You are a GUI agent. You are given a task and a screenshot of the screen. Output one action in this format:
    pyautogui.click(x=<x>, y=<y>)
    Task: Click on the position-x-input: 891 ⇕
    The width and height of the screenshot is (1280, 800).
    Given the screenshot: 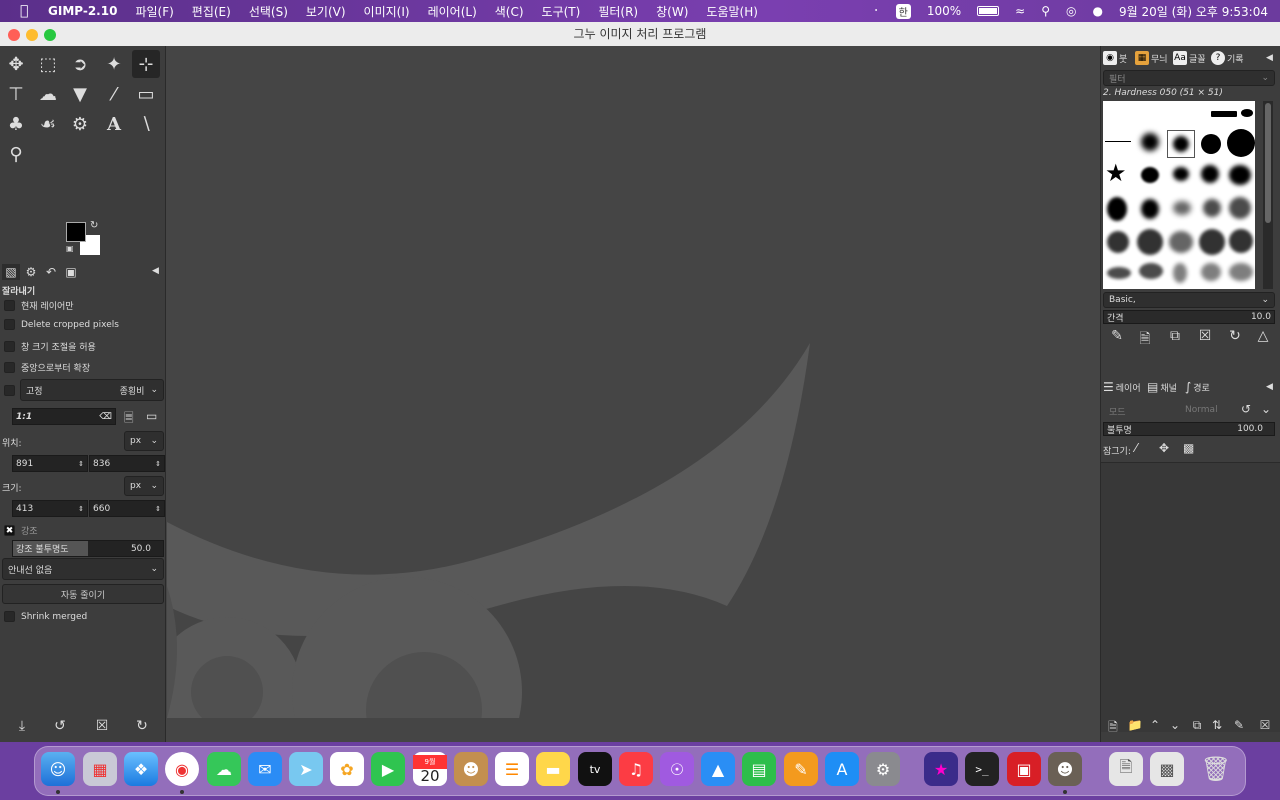 What is the action you would take?
    pyautogui.click(x=50, y=463)
    